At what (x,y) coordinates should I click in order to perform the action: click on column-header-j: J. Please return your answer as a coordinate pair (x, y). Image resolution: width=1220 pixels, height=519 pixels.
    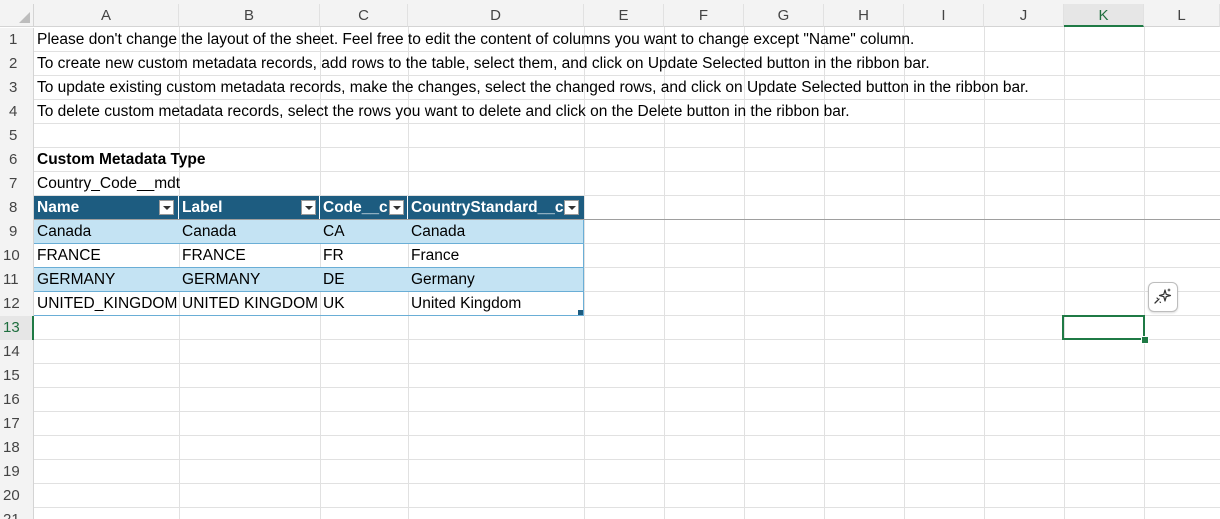
    Looking at the image, I should click on (1024, 15).